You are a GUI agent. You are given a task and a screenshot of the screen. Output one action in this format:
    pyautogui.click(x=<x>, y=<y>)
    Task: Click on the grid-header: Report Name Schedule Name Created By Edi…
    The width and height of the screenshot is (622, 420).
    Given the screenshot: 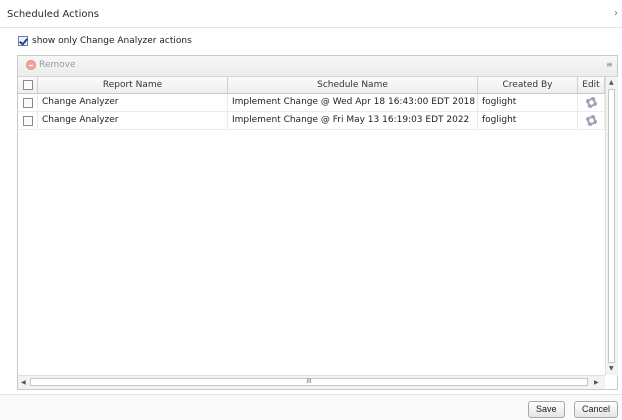 What is the action you would take?
    pyautogui.click(x=311, y=85)
    